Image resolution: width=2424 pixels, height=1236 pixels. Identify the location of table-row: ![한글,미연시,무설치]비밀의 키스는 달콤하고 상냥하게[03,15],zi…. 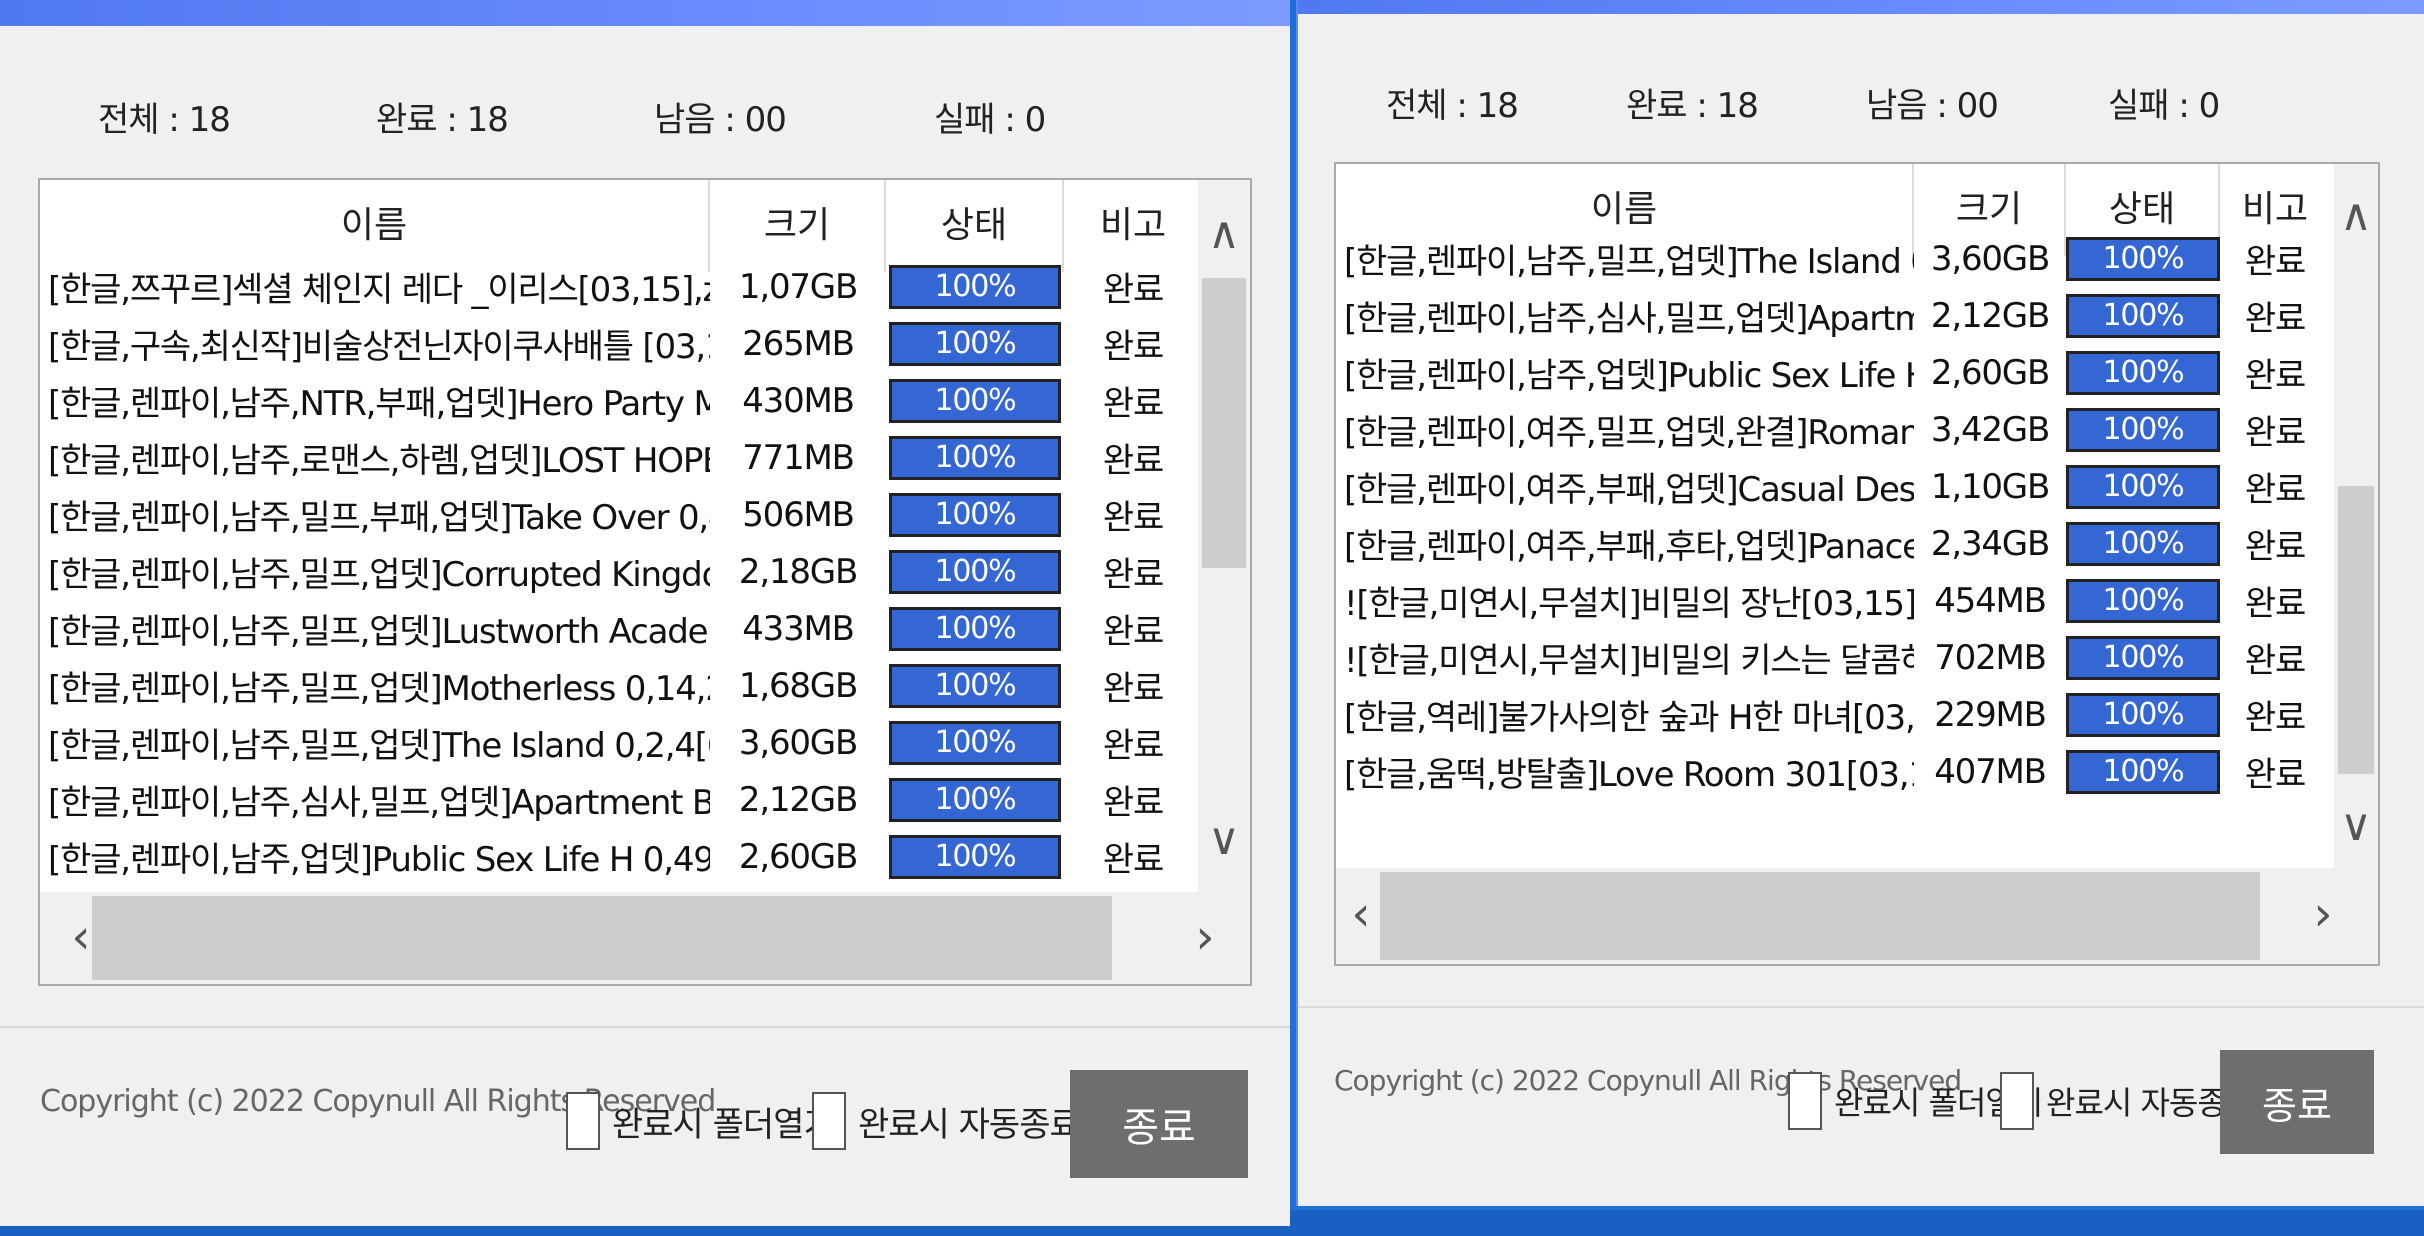
(1833, 657).